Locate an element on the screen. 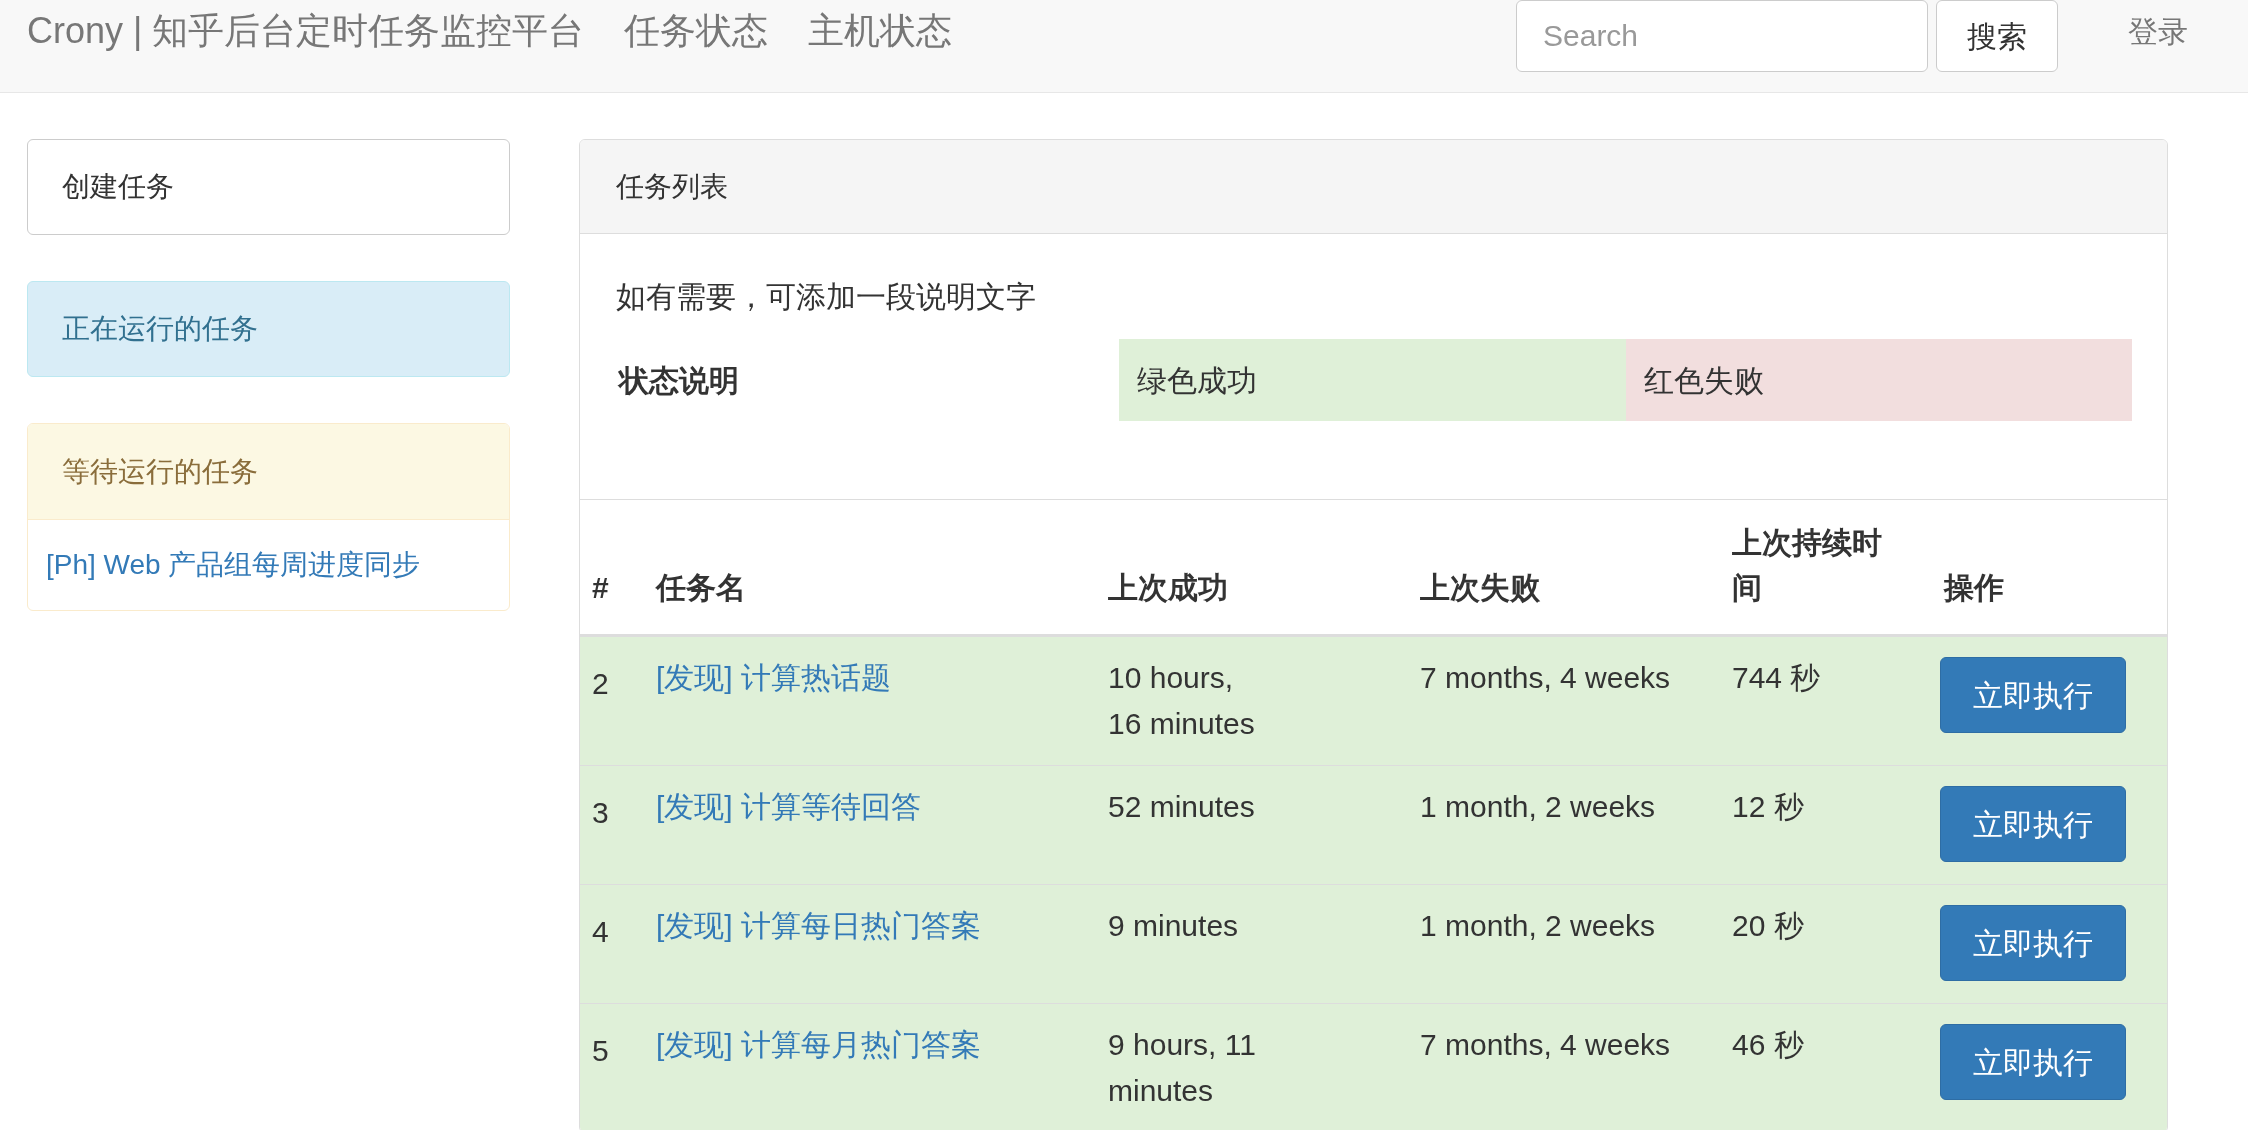  table-cell: 5 is located at coordinates (612, 1066).